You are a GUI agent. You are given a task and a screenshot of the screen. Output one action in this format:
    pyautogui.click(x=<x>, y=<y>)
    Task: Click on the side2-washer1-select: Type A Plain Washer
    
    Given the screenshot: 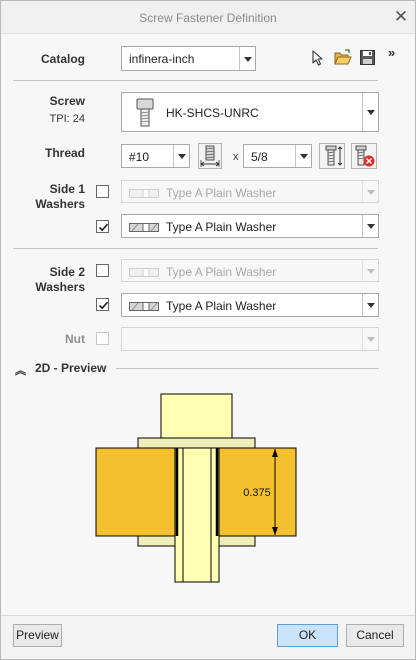 What is the action you would take?
    pyautogui.click(x=250, y=270)
    